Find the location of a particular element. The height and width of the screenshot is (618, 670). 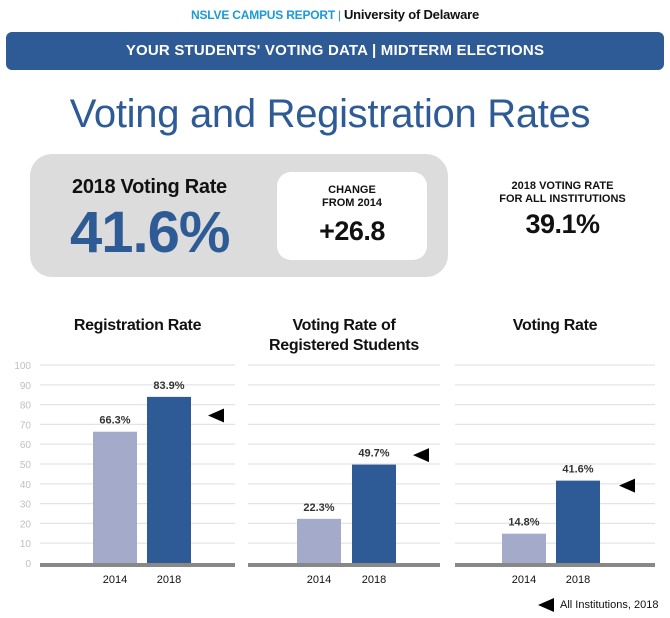

legend-label: All Institutions, 2018 is located at coordinates (609, 605).